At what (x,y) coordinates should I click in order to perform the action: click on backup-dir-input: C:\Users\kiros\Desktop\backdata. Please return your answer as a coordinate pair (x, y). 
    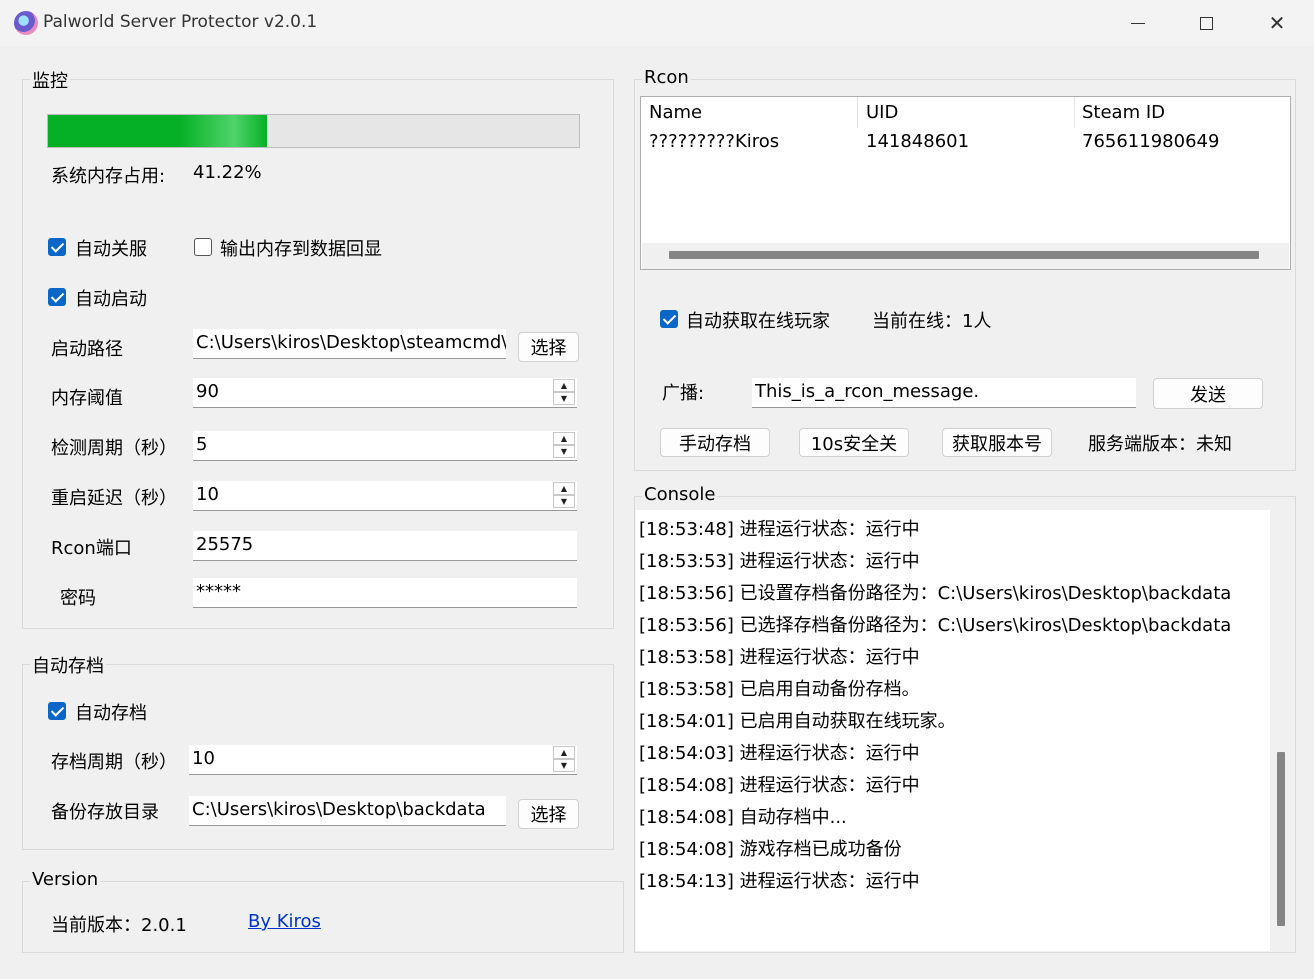
    Looking at the image, I should click on (347, 811).